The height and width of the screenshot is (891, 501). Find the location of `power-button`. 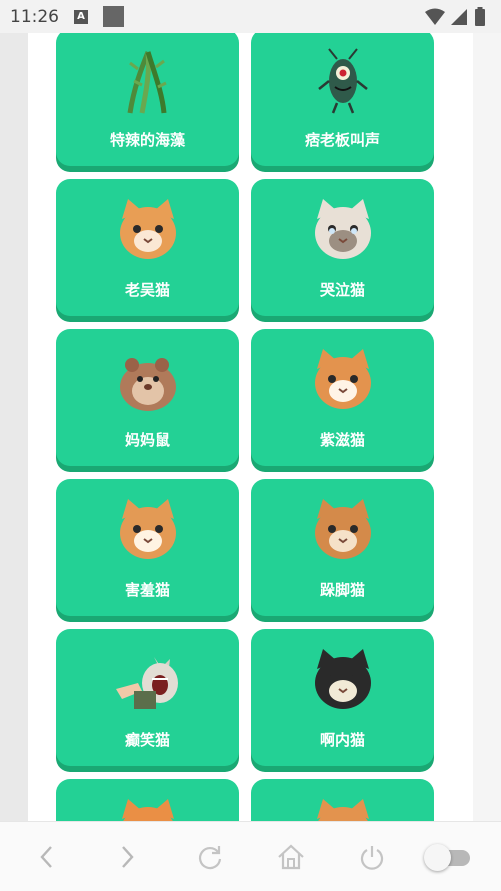

power-button is located at coordinates (372, 857).